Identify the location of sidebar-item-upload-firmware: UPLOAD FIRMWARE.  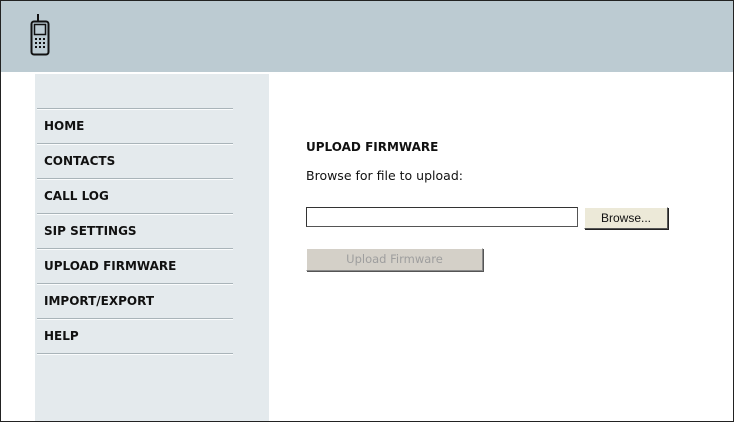
(135, 266).